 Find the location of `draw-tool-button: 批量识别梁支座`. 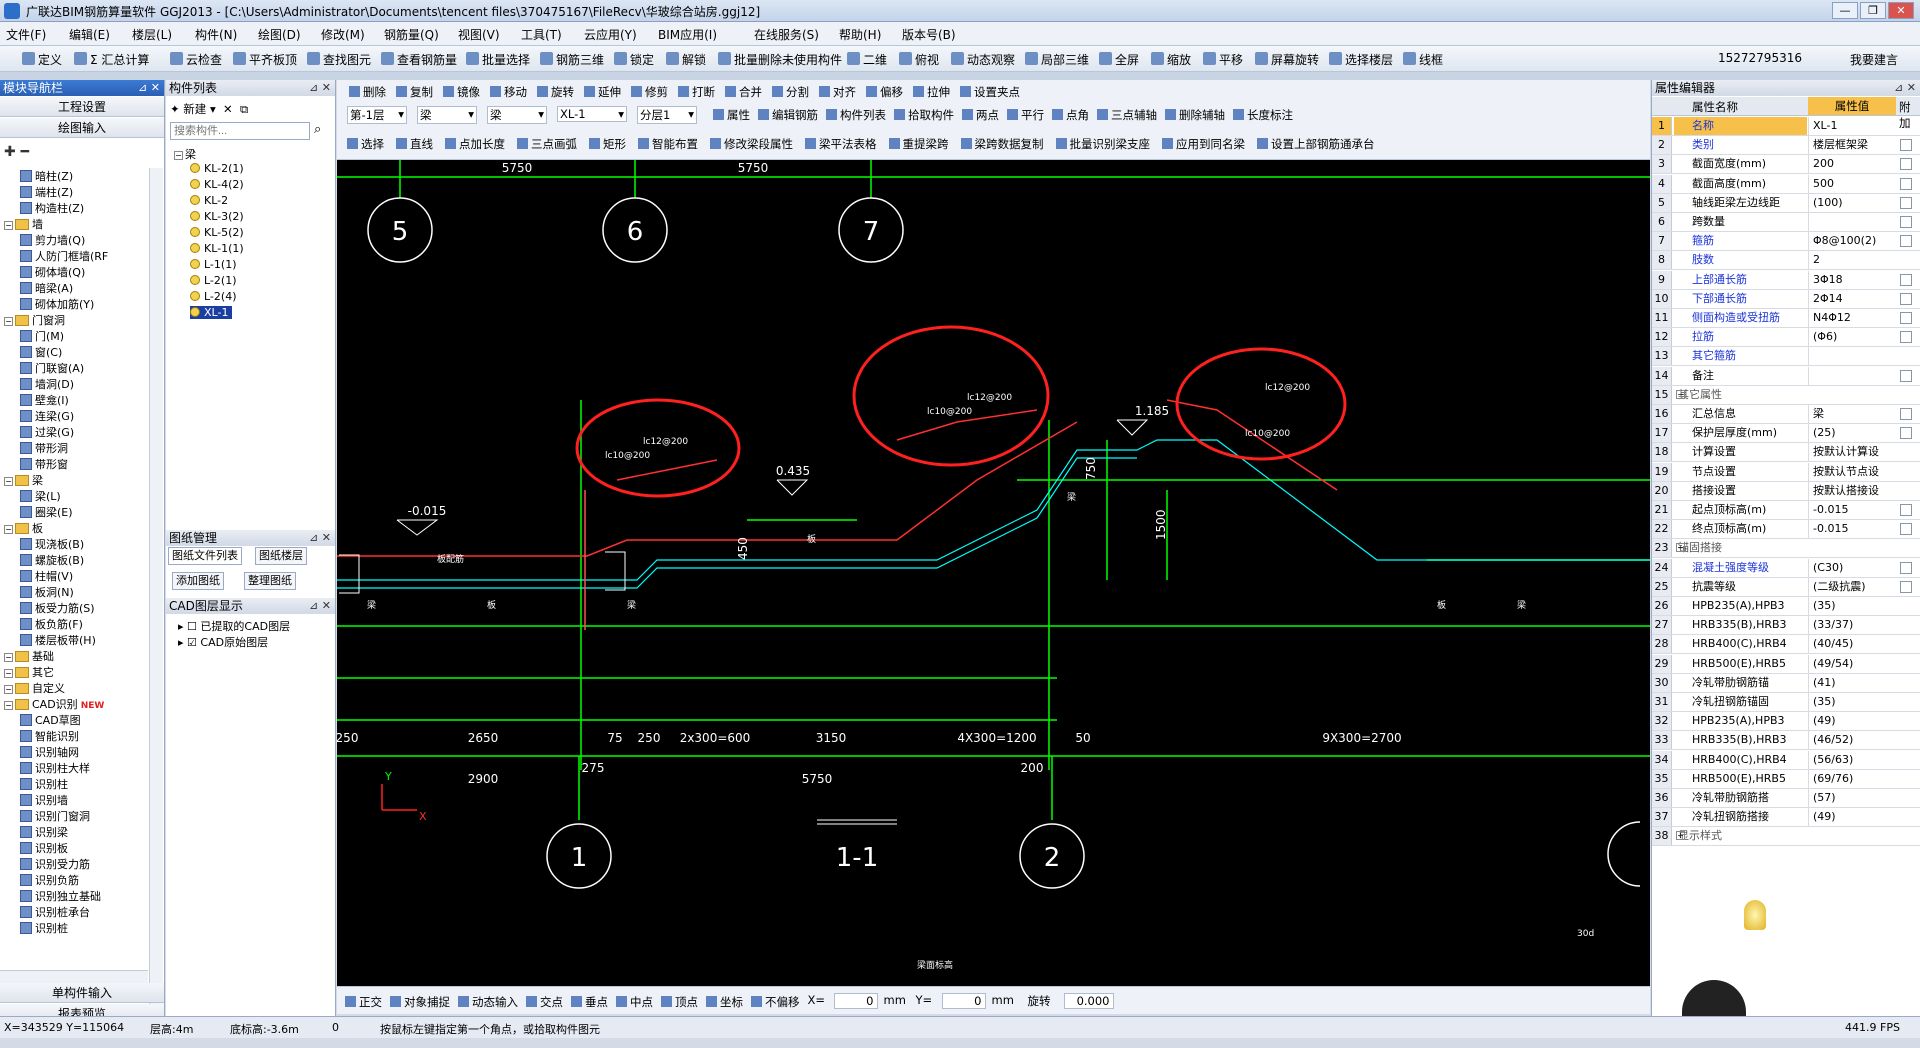

draw-tool-button: 批量识别梁支座 is located at coordinates (1102, 144).